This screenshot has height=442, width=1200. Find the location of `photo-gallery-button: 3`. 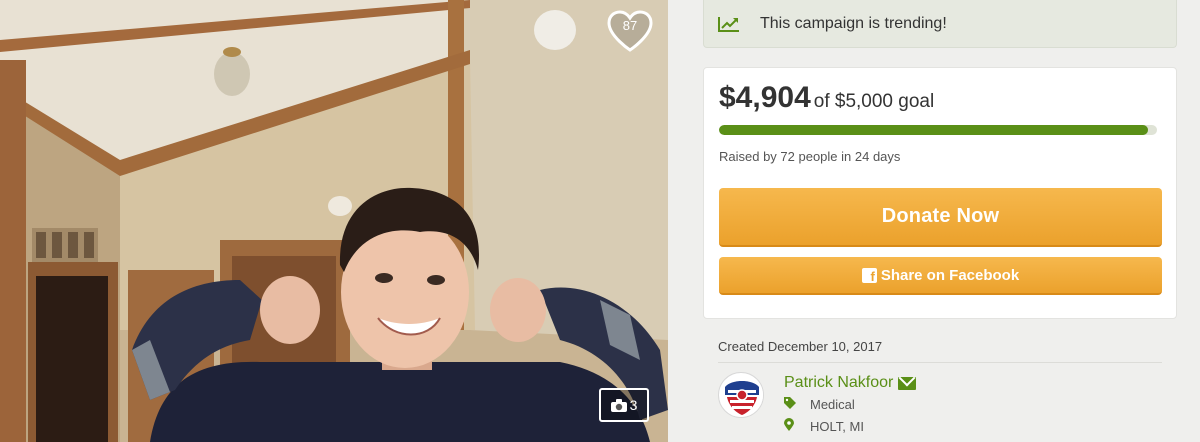

photo-gallery-button: 3 is located at coordinates (624, 405).